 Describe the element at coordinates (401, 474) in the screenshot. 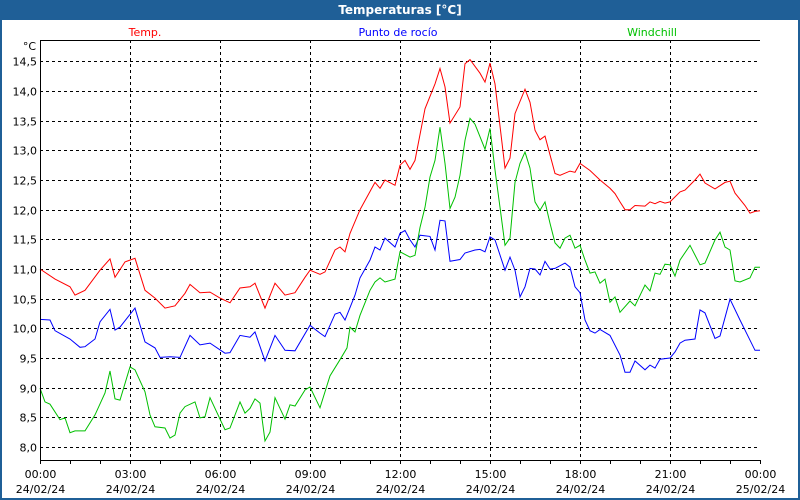

I see `x-tick-time: 12:00` at that location.